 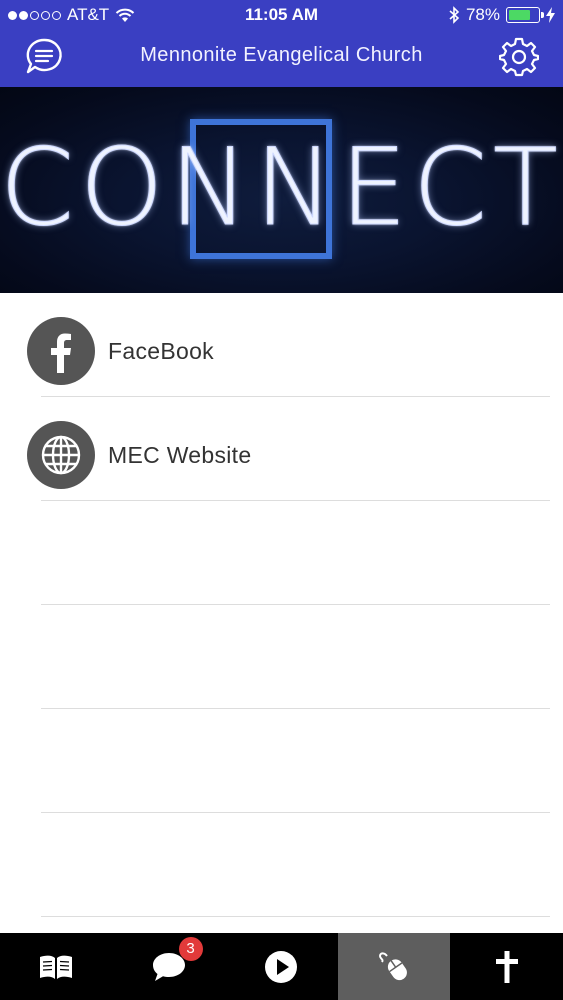 What do you see at coordinates (281, 345) in the screenshot?
I see `list-item-facebook: FaceBook` at bounding box center [281, 345].